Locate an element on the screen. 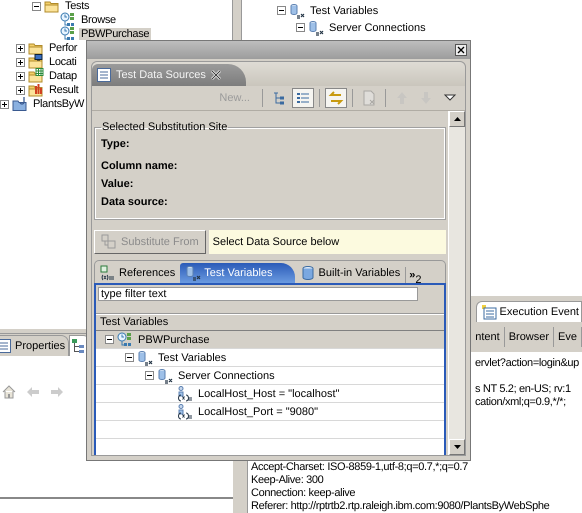 The height and width of the screenshot is (513, 582). tree-row: LocalHost_Port = "9080" is located at coordinates (270, 412).